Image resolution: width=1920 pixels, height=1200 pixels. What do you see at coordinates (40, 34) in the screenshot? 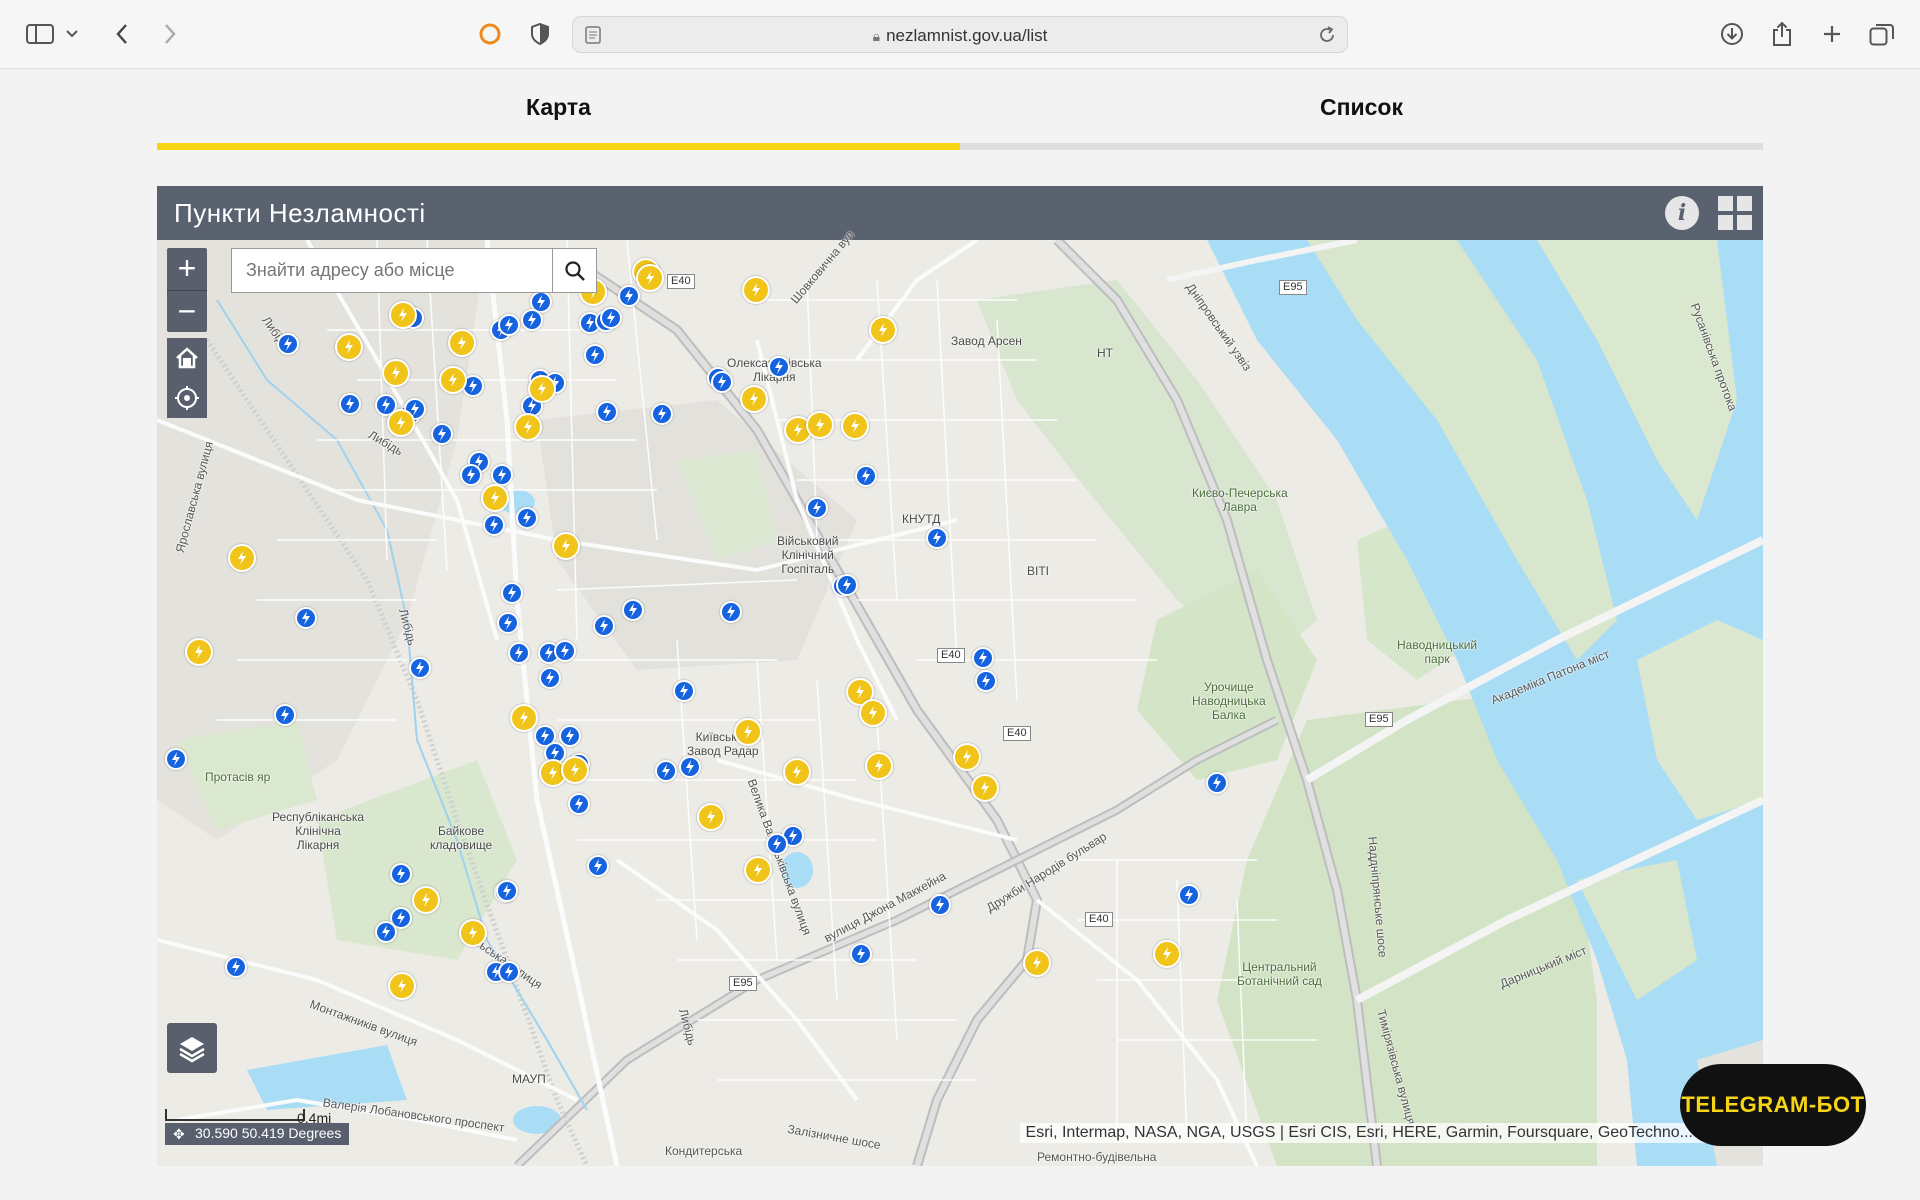
I see `sidebar-icon` at bounding box center [40, 34].